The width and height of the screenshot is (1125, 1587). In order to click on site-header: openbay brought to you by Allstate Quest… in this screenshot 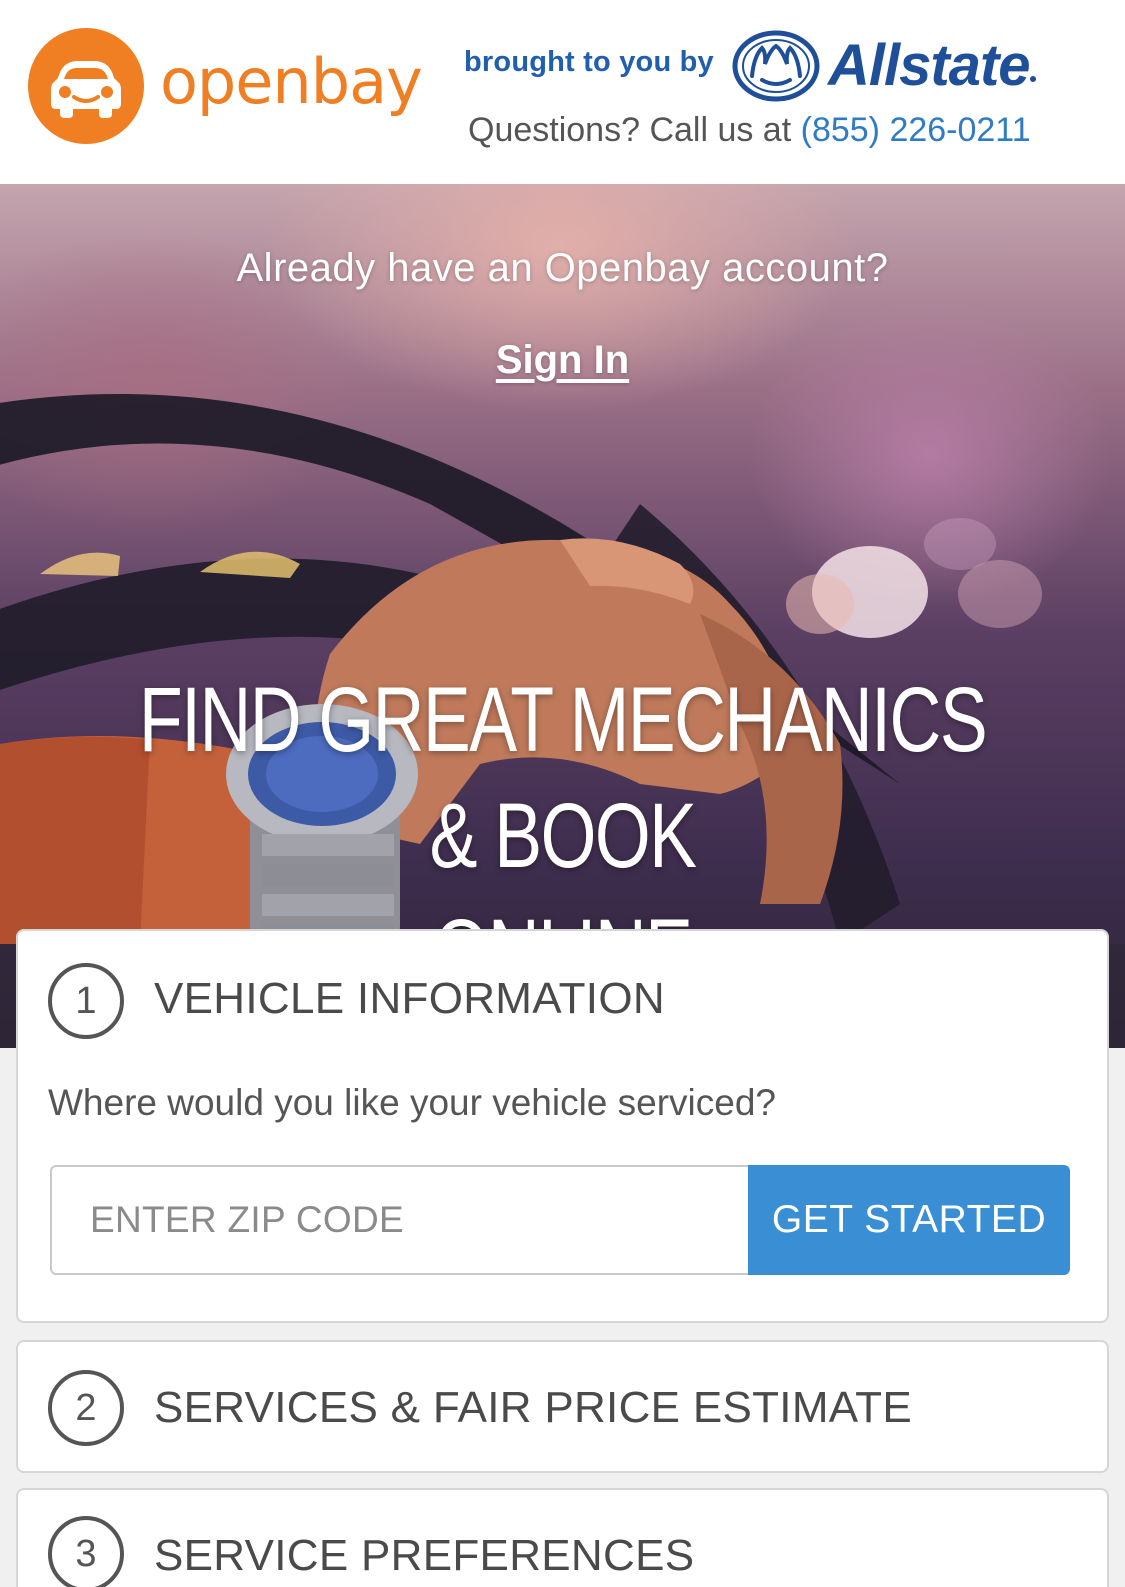, I will do `click(562, 92)`.